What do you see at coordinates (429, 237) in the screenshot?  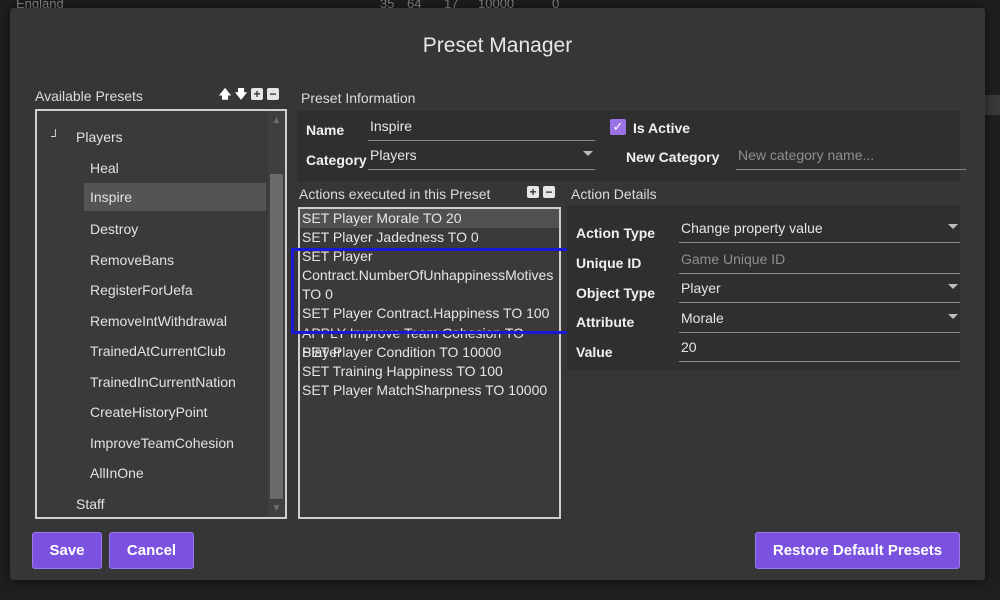 I see `list-item: SET Player Jadedness TO 0` at bounding box center [429, 237].